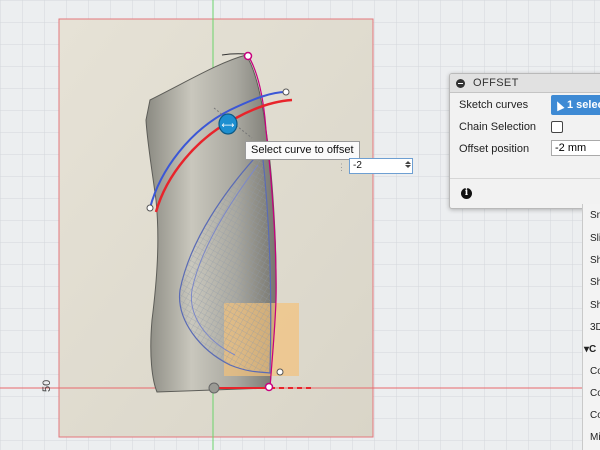  I want to click on menu-section-header: ▾C, so click(590, 349).